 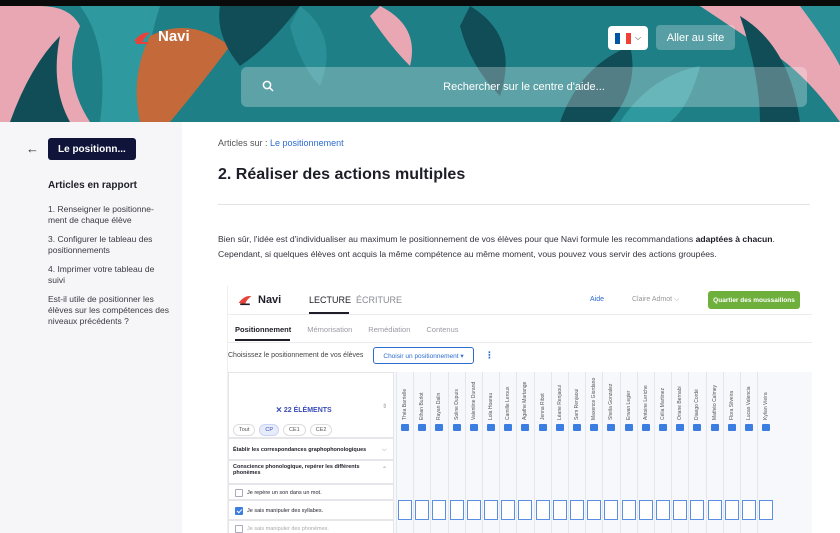 I want to click on student-name: Célia Martinez, so click(x=663, y=404).